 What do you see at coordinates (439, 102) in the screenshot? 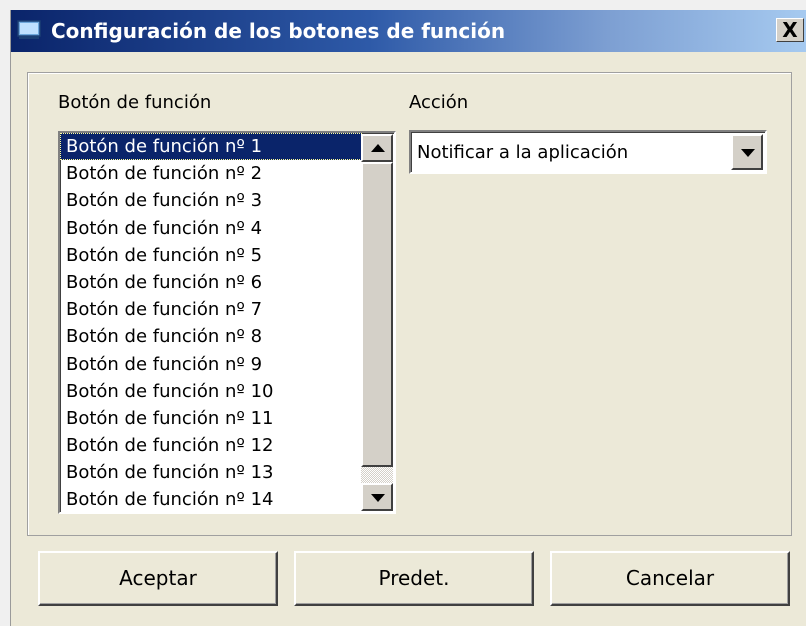
I see `action-label: Acción` at bounding box center [439, 102].